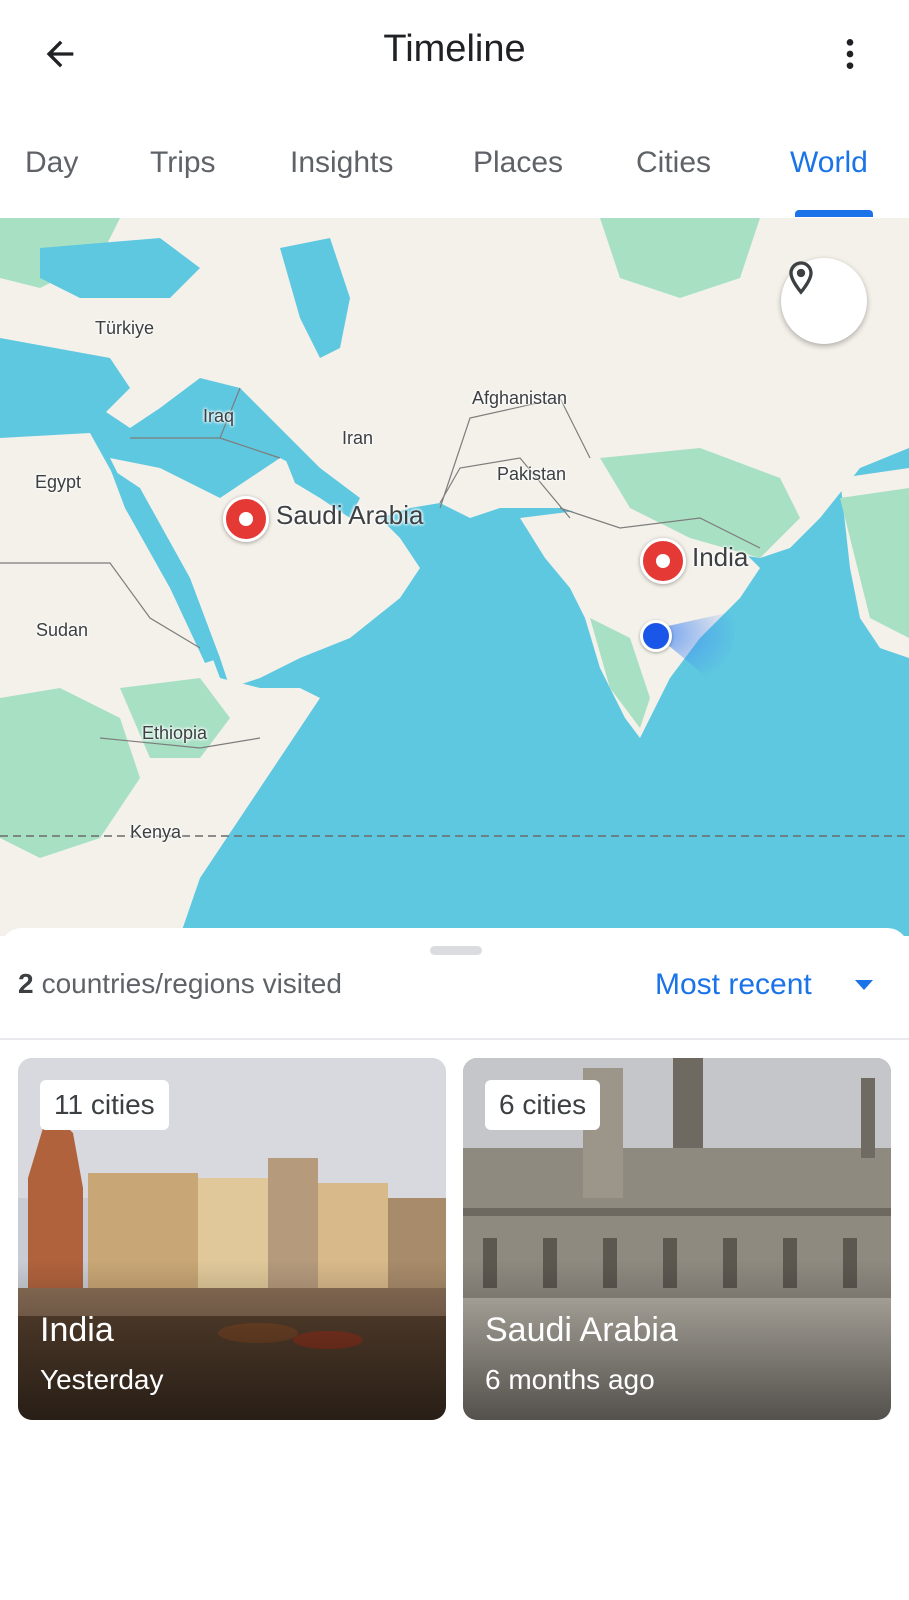 The image size is (909, 1600). What do you see at coordinates (518, 163) in the screenshot?
I see `tab-places: Places` at bounding box center [518, 163].